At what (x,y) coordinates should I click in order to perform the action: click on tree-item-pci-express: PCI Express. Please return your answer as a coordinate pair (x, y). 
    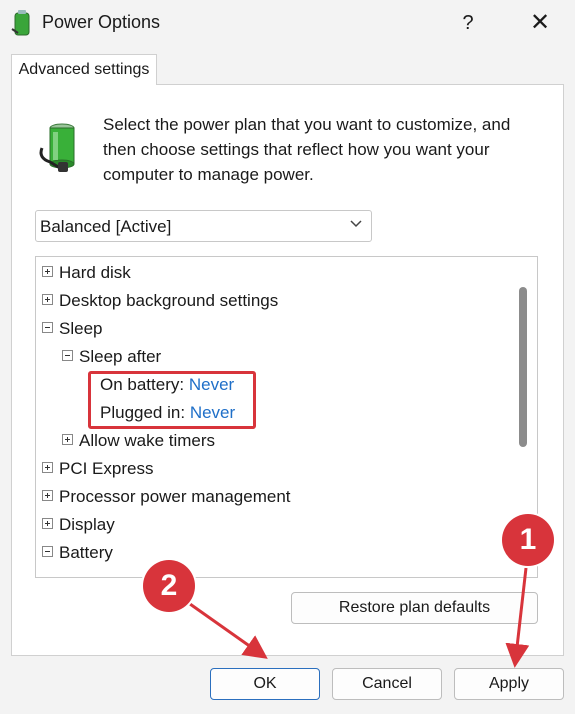
    Looking at the image, I should click on (97, 469).